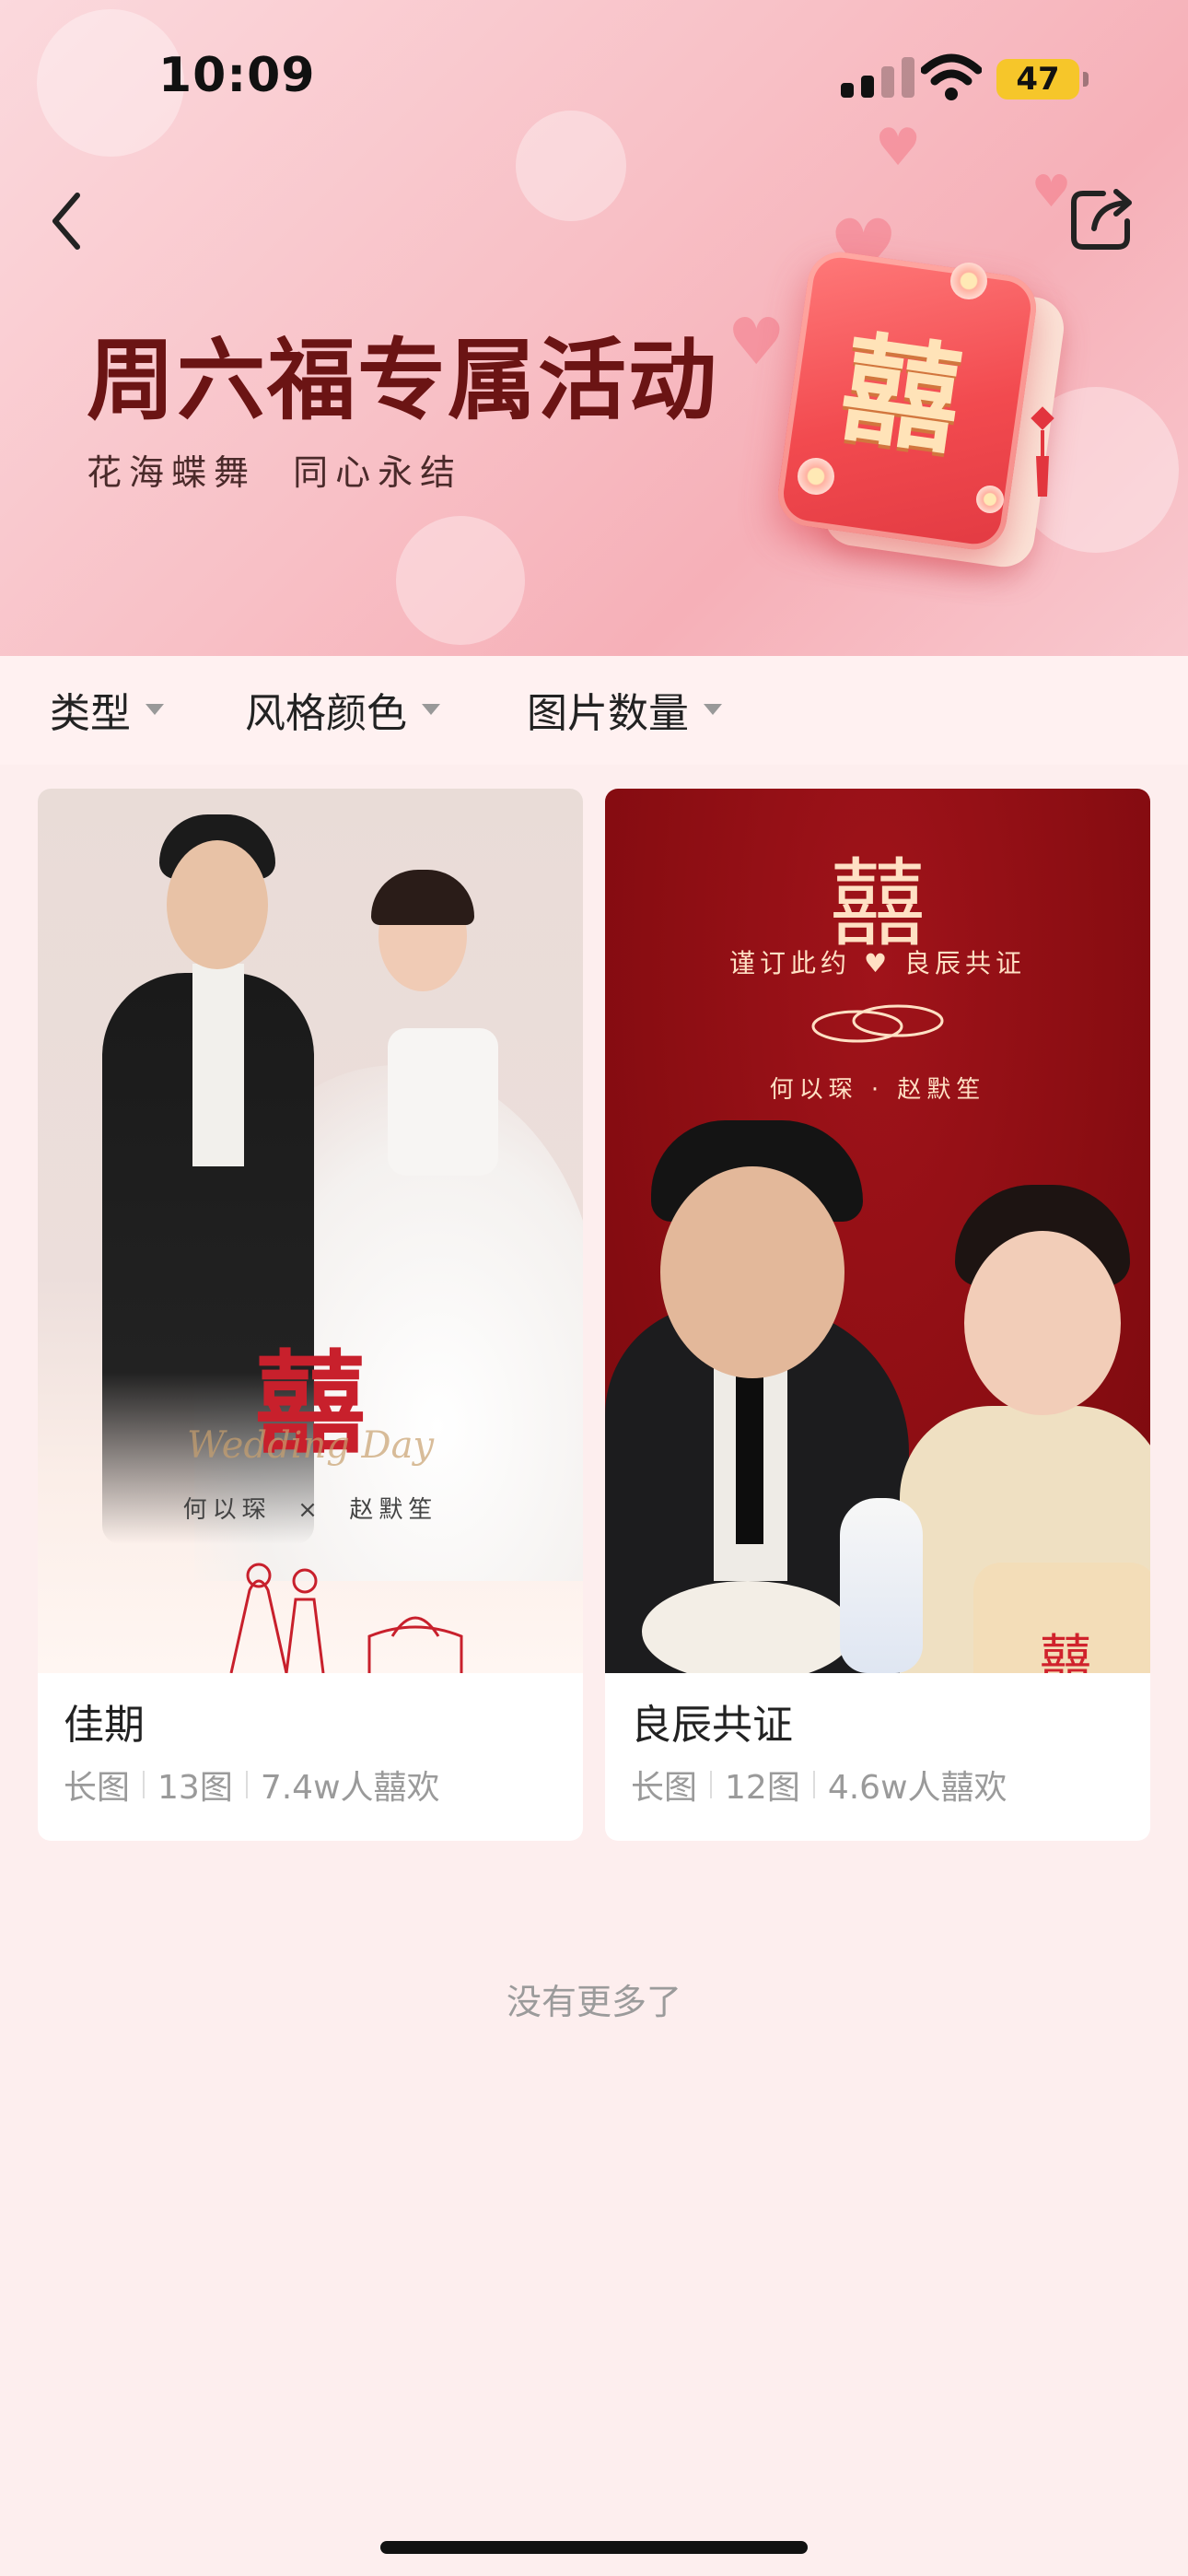  I want to click on home-indicator, so click(594, 2547).